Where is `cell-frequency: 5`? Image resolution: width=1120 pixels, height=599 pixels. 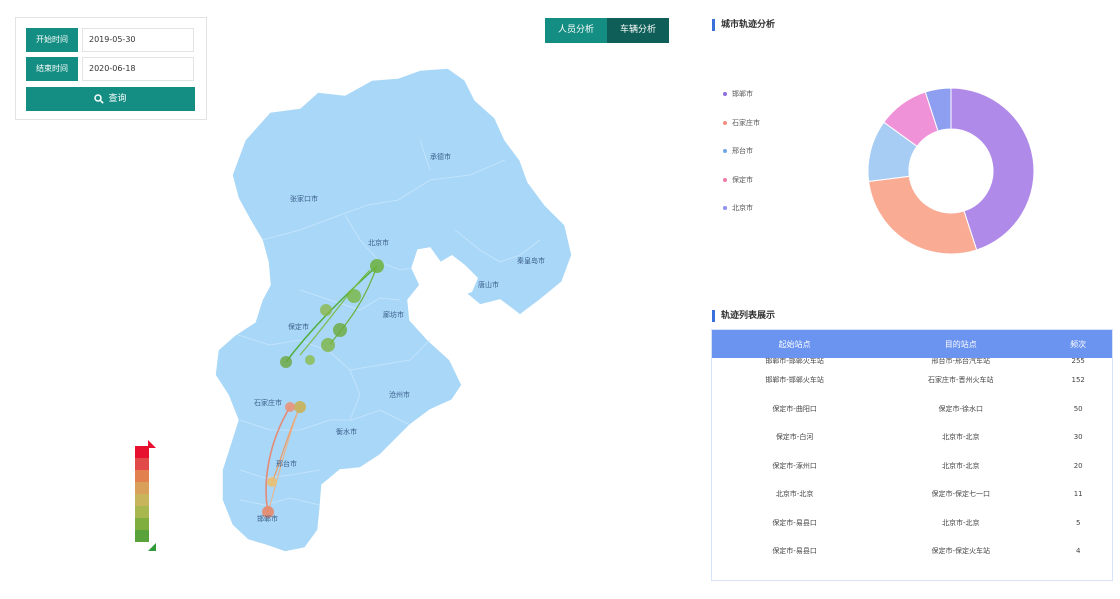
cell-frequency: 5 is located at coordinates (1078, 522).